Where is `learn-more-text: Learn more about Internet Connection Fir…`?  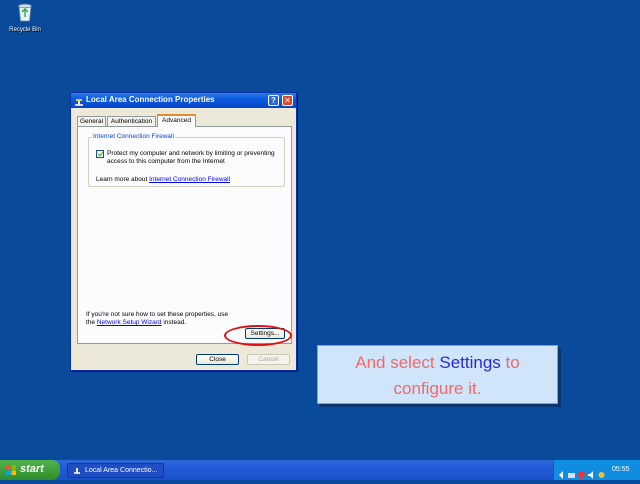
learn-more-text: Learn more about Internet Connection Fir… is located at coordinates (163, 179).